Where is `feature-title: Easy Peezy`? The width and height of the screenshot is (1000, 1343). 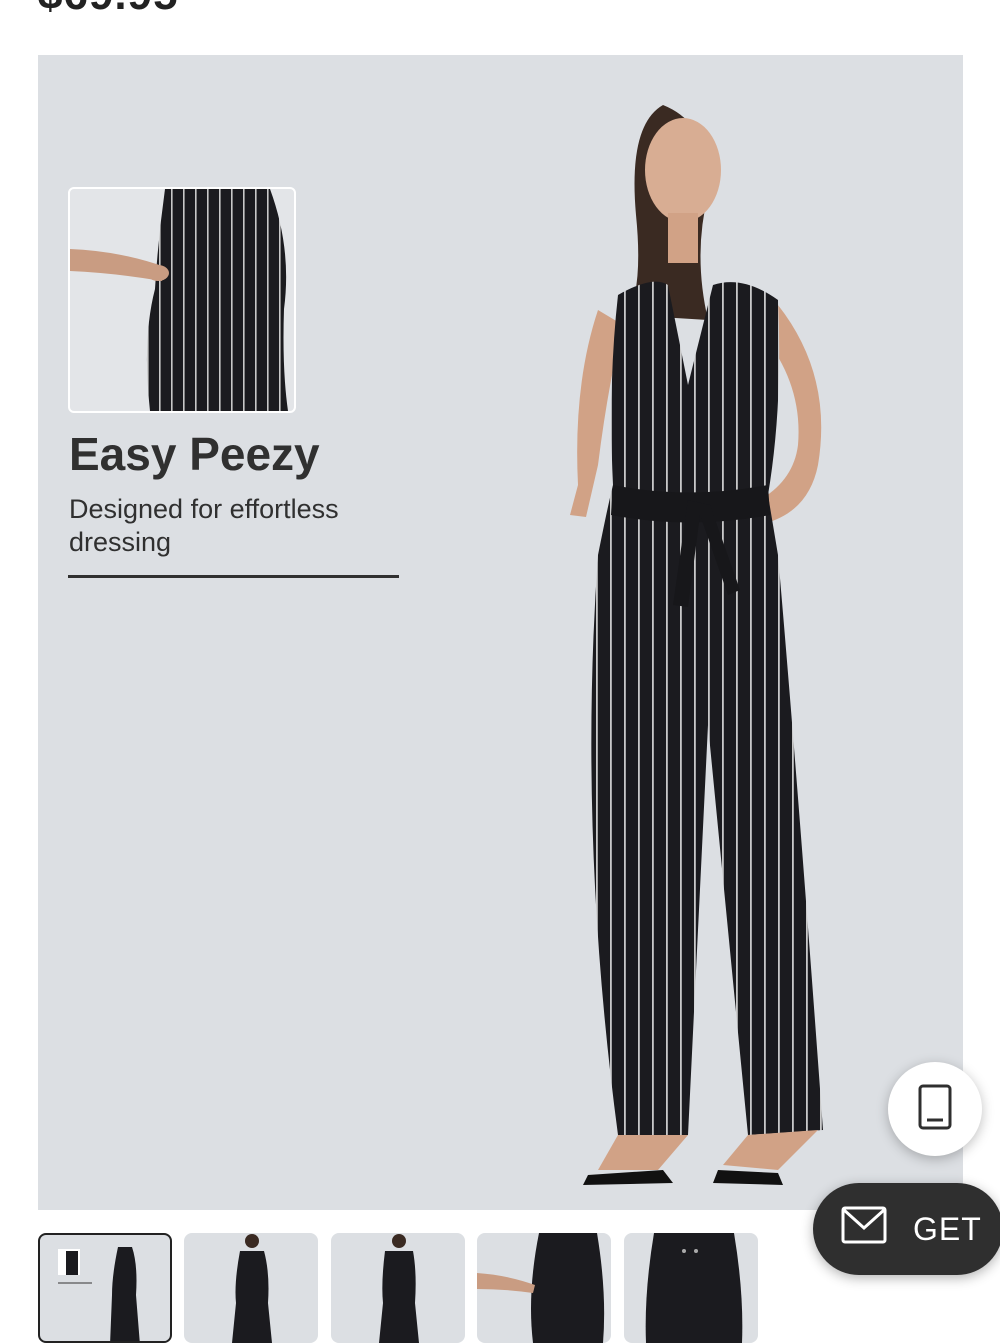
feature-title: Easy Peezy is located at coordinates (194, 454).